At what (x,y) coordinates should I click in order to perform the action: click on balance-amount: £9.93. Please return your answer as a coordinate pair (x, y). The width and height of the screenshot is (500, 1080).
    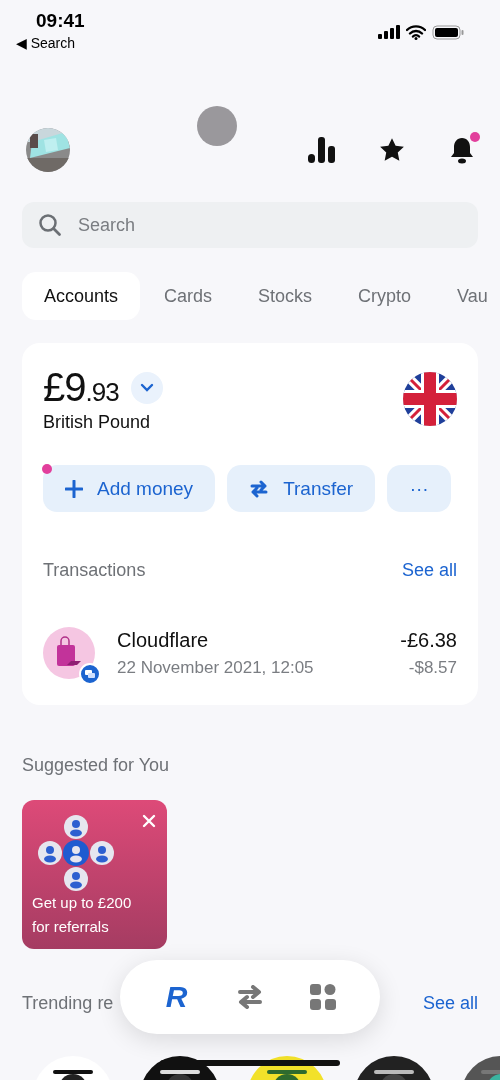
    Looking at the image, I should click on (81, 387).